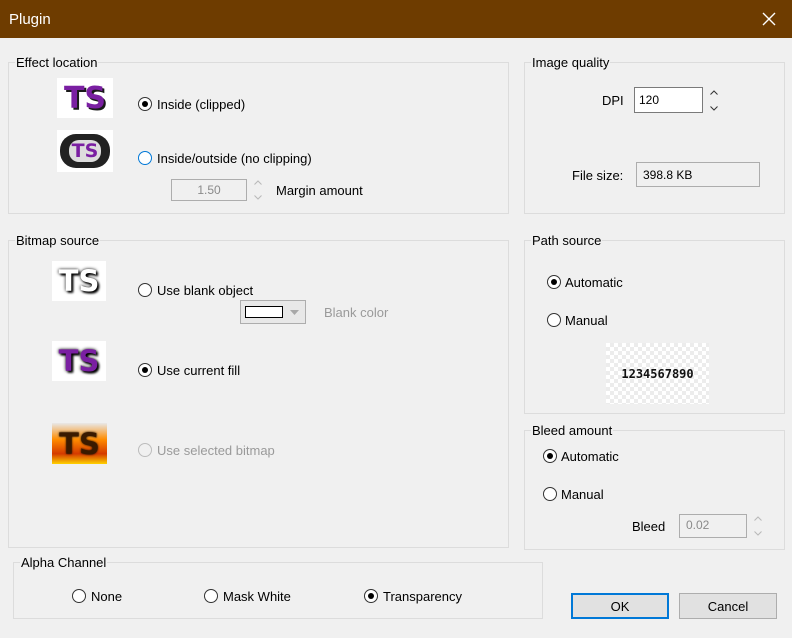 The width and height of the screenshot is (792, 638). I want to click on use-selected-bitmap-label: Use selected bitmap, so click(216, 450).